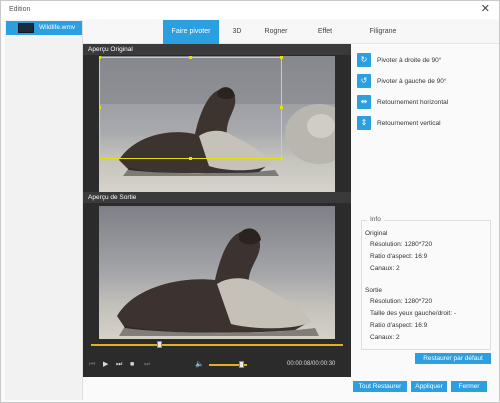  Describe the element at coordinates (383, 32) in the screenshot. I see `tab-watermark: Filigrane` at that location.